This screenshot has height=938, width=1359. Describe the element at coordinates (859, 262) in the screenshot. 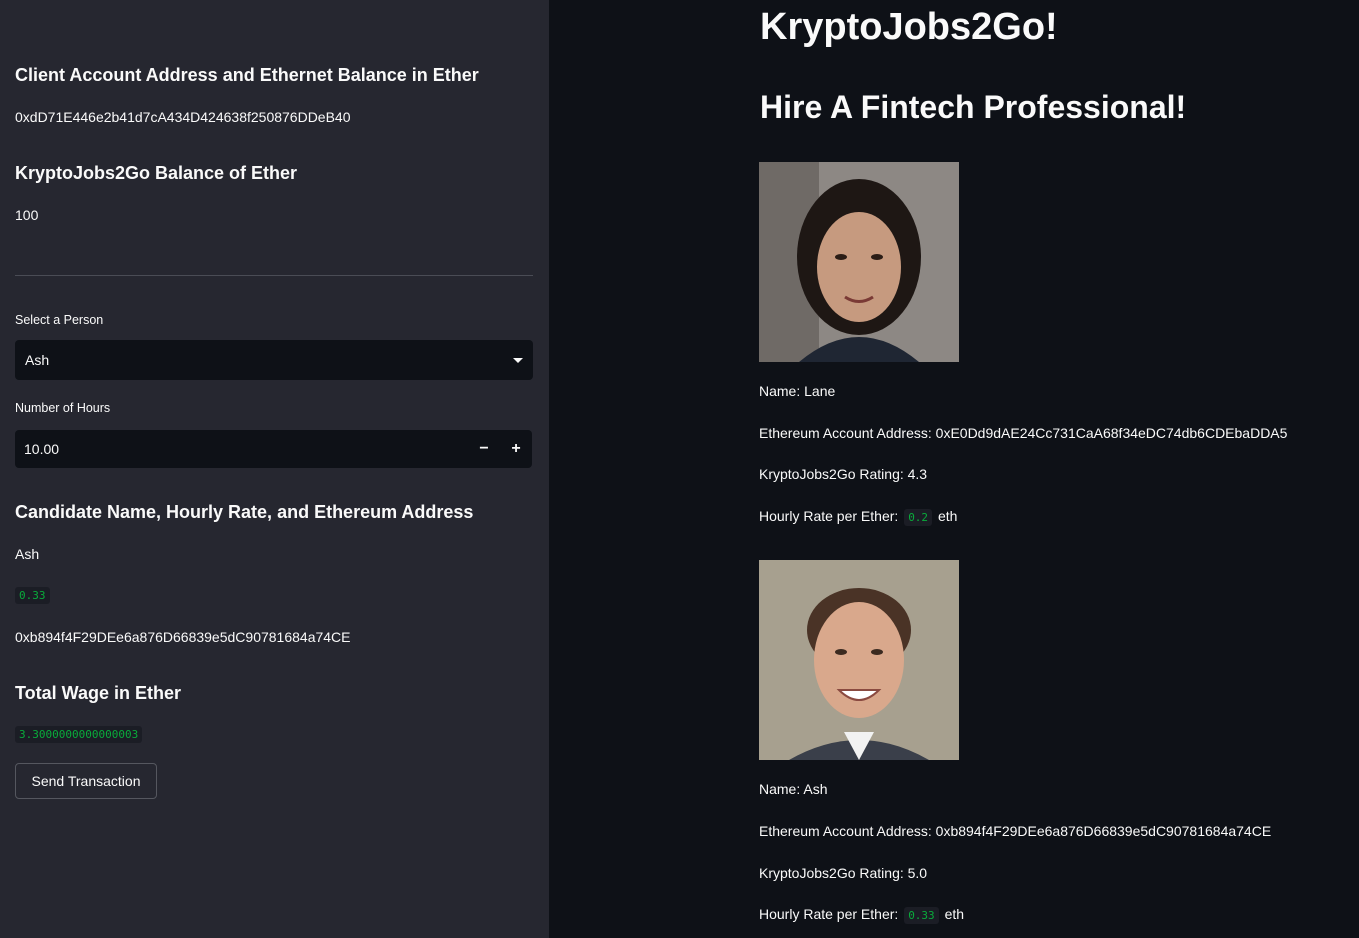

I see `candidate-photo-lane` at that location.